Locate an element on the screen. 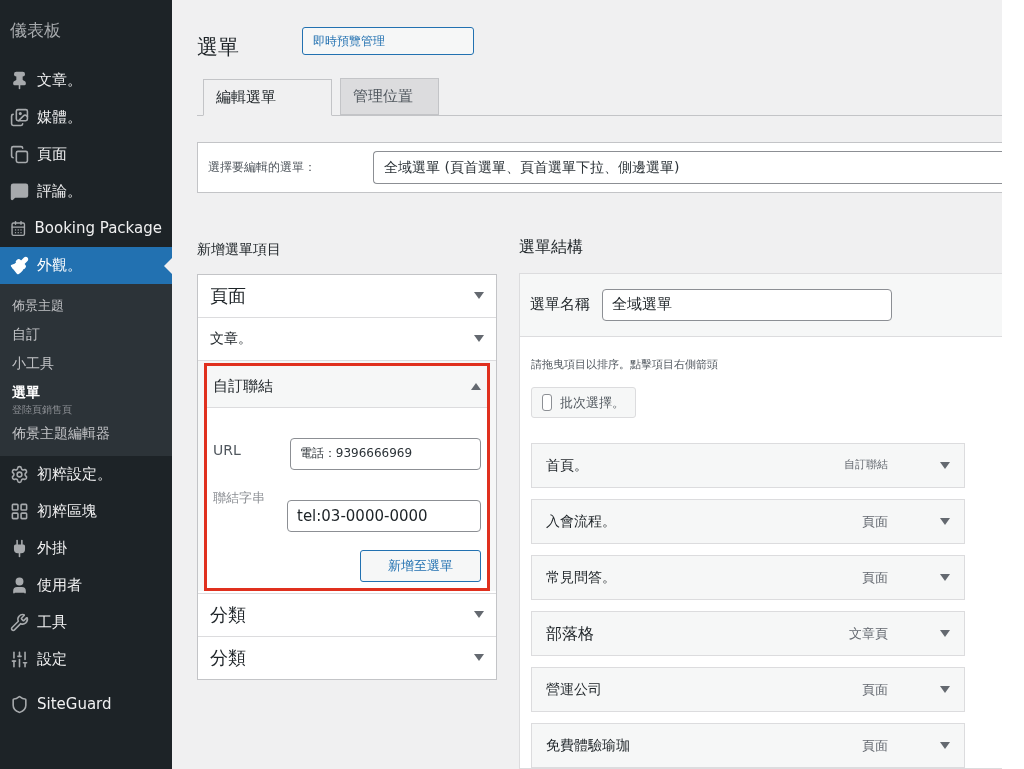  hint-text: 請拖曳項目以排序。點擊項目右側箭頭 is located at coordinates (625, 364).